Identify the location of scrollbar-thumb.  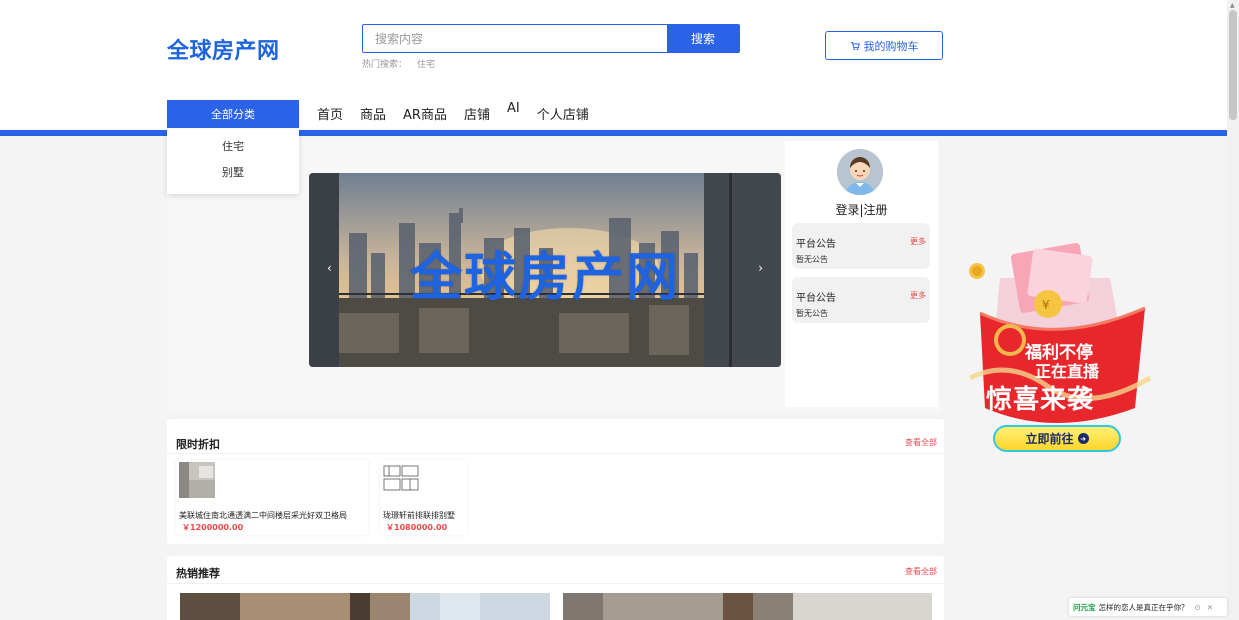
(1233, 65).